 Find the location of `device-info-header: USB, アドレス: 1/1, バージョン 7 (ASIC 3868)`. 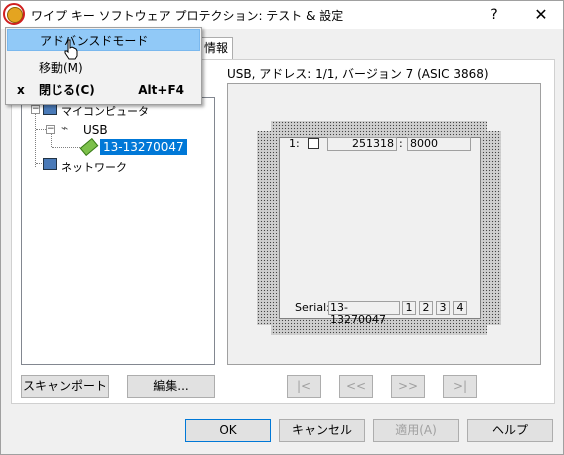

device-info-header: USB, アドレス: 1/1, バージョン 7 (ASIC 3868) is located at coordinates (358, 74).